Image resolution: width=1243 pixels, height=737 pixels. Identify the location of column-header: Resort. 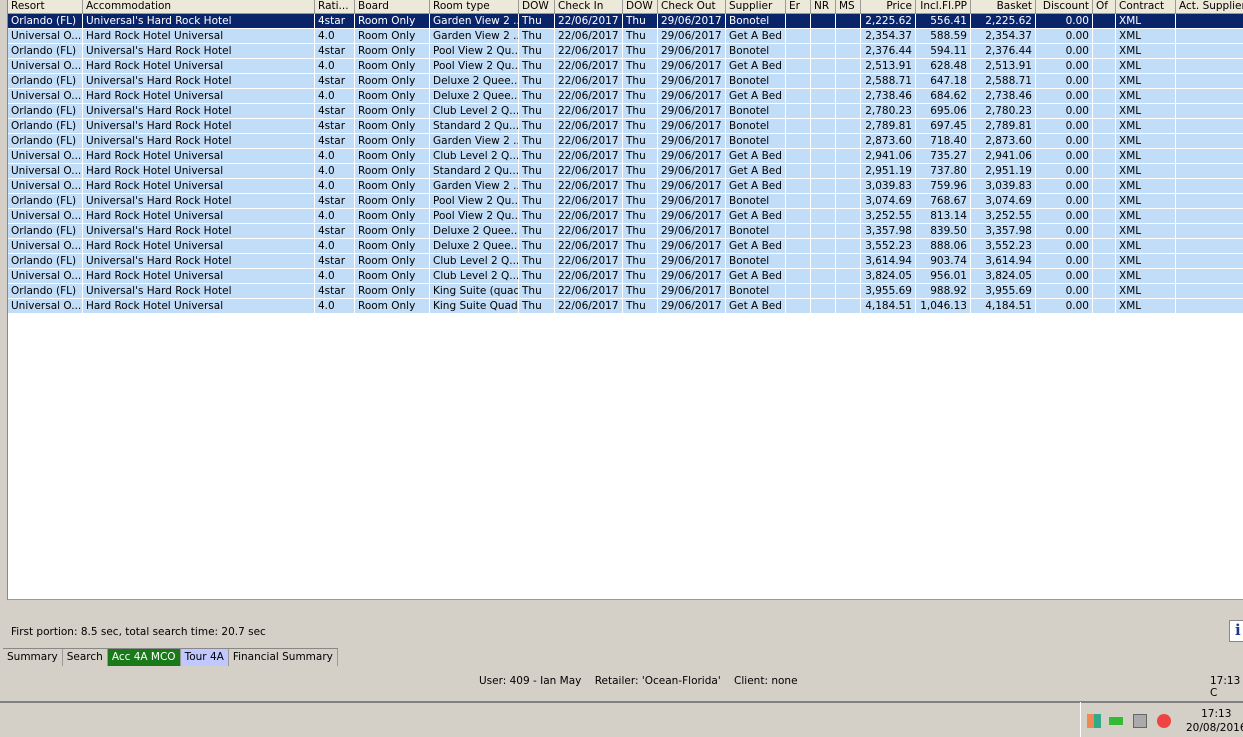
(45, 7).